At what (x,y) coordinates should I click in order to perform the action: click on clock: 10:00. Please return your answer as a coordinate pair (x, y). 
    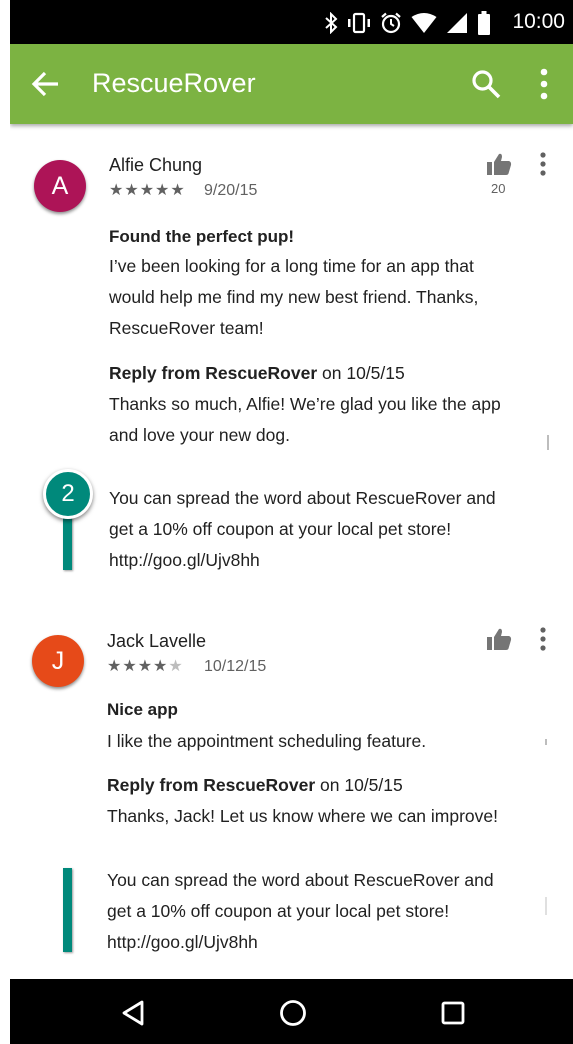
    Looking at the image, I should click on (538, 21).